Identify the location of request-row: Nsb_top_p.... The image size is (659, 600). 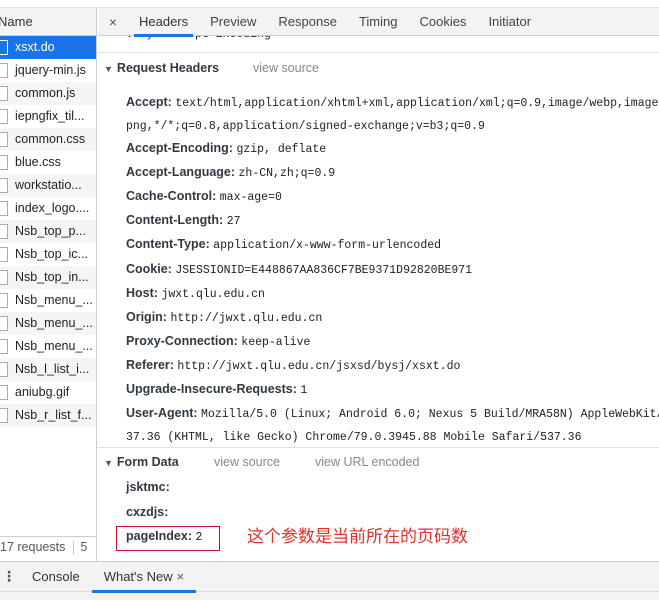
(48, 231).